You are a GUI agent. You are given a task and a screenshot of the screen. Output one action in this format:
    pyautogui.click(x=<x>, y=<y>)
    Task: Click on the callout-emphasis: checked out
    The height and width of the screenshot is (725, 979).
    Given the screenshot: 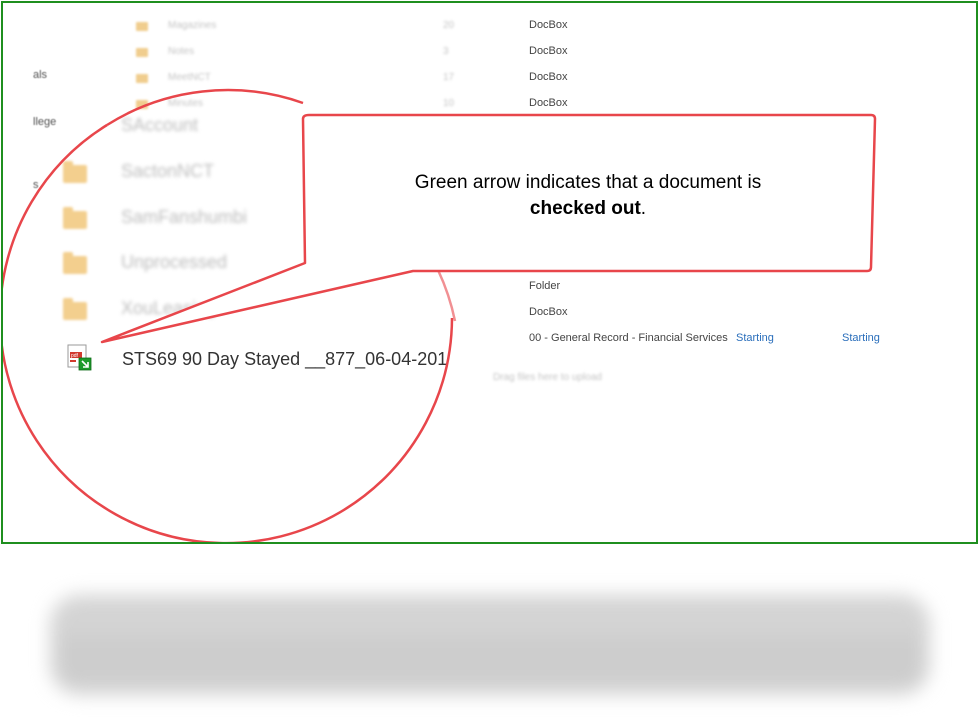 What is the action you would take?
    pyautogui.click(x=585, y=208)
    